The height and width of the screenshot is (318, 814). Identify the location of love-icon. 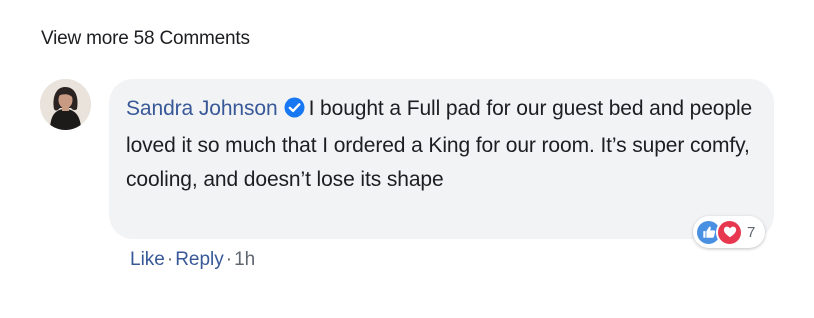
(729, 232).